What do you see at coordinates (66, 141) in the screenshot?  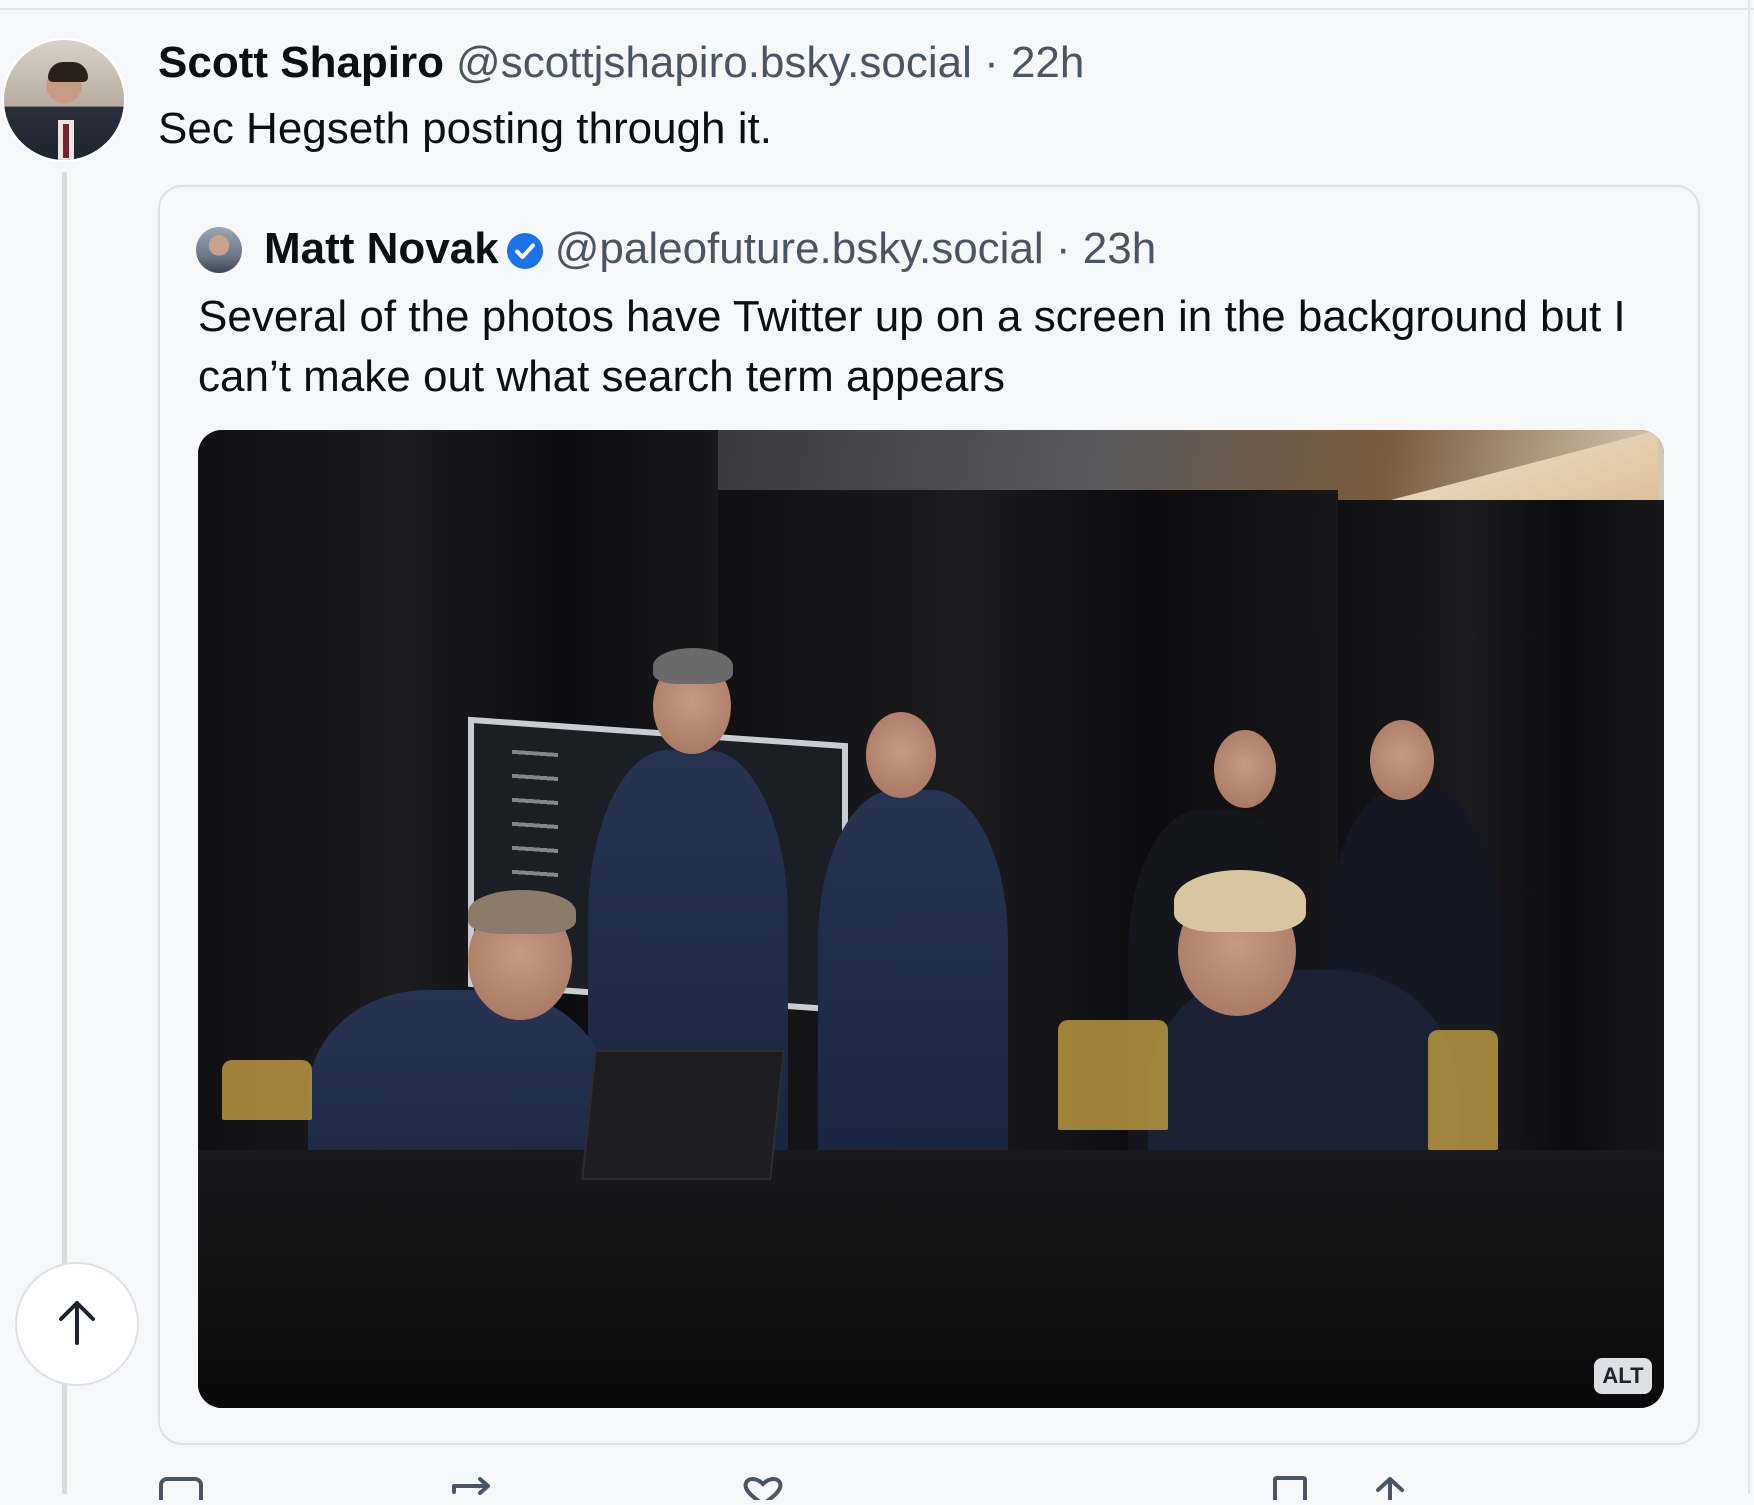 I see `avatar-tie` at bounding box center [66, 141].